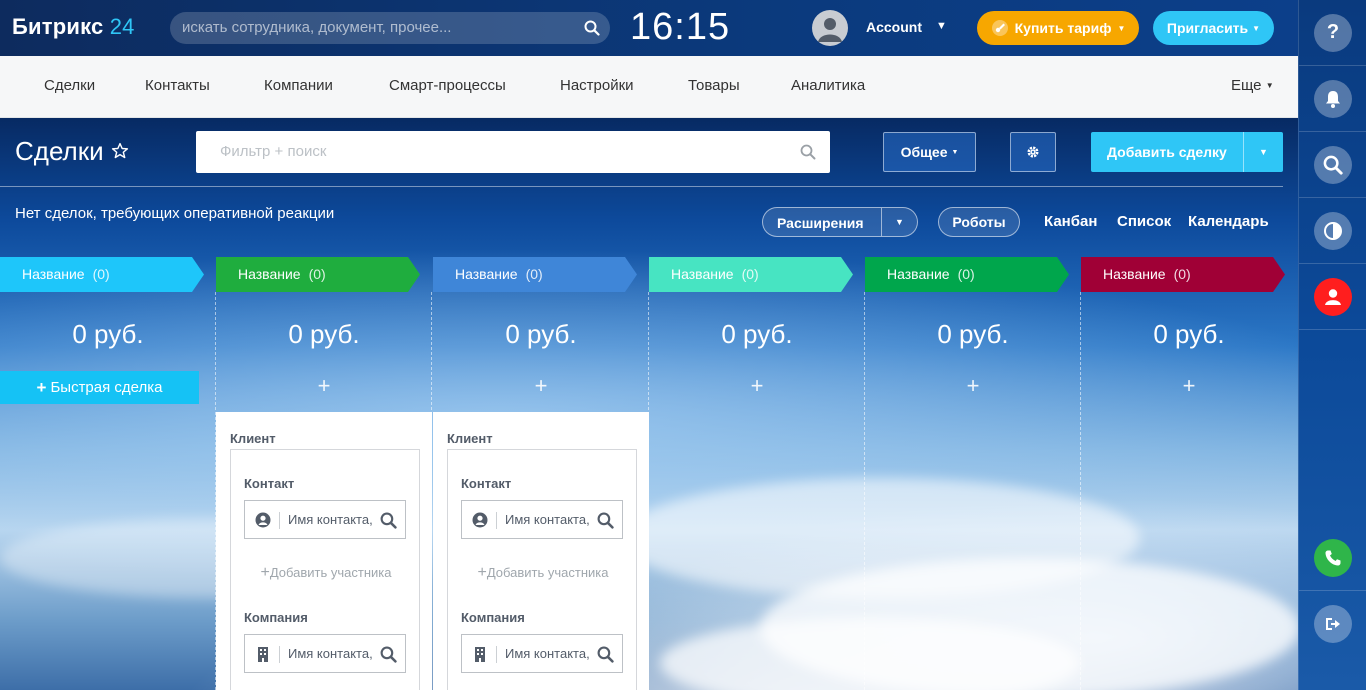 Image resolution: width=1366 pixels, height=690 pixels. What do you see at coordinates (177, 85) in the screenshot?
I see `menu-item-contacts: Контакты` at bounding box center [177, 85].